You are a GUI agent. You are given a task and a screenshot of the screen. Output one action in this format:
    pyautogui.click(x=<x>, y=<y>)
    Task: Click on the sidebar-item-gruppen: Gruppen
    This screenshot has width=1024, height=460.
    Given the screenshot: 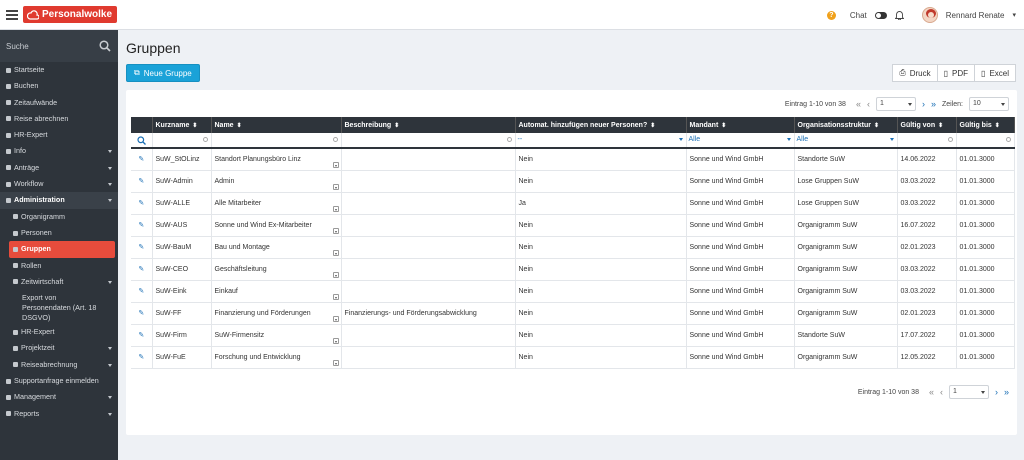 What is the action you would take?
    pyautogui.click(x=62, y=249)
    